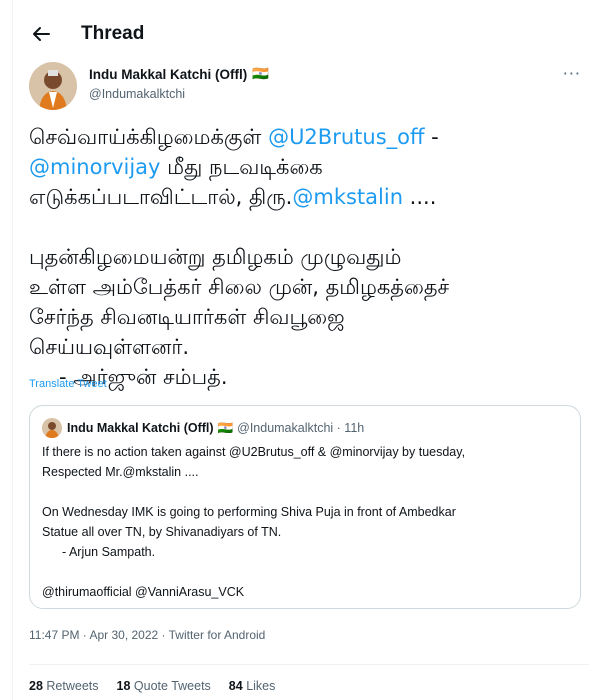 This screenshot has width=600, height=700. I want to click on tweet-text-segment: எடுக்கப்படாவிட்டால், திரு., so click(161, 197).